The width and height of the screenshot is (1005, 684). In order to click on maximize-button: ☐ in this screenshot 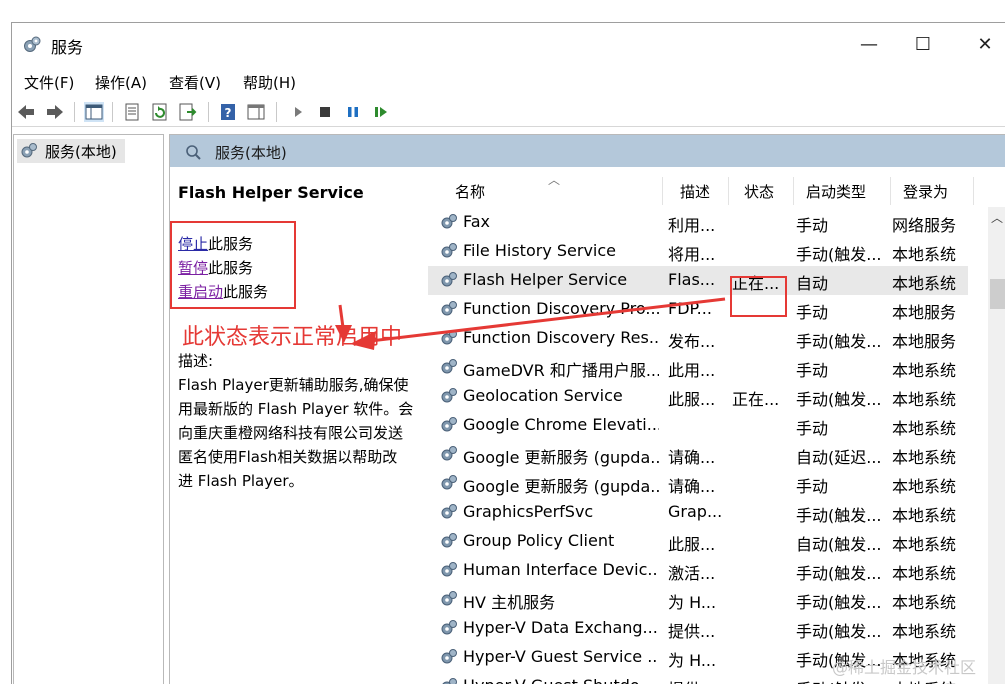, I will do `click(923, 45)`.